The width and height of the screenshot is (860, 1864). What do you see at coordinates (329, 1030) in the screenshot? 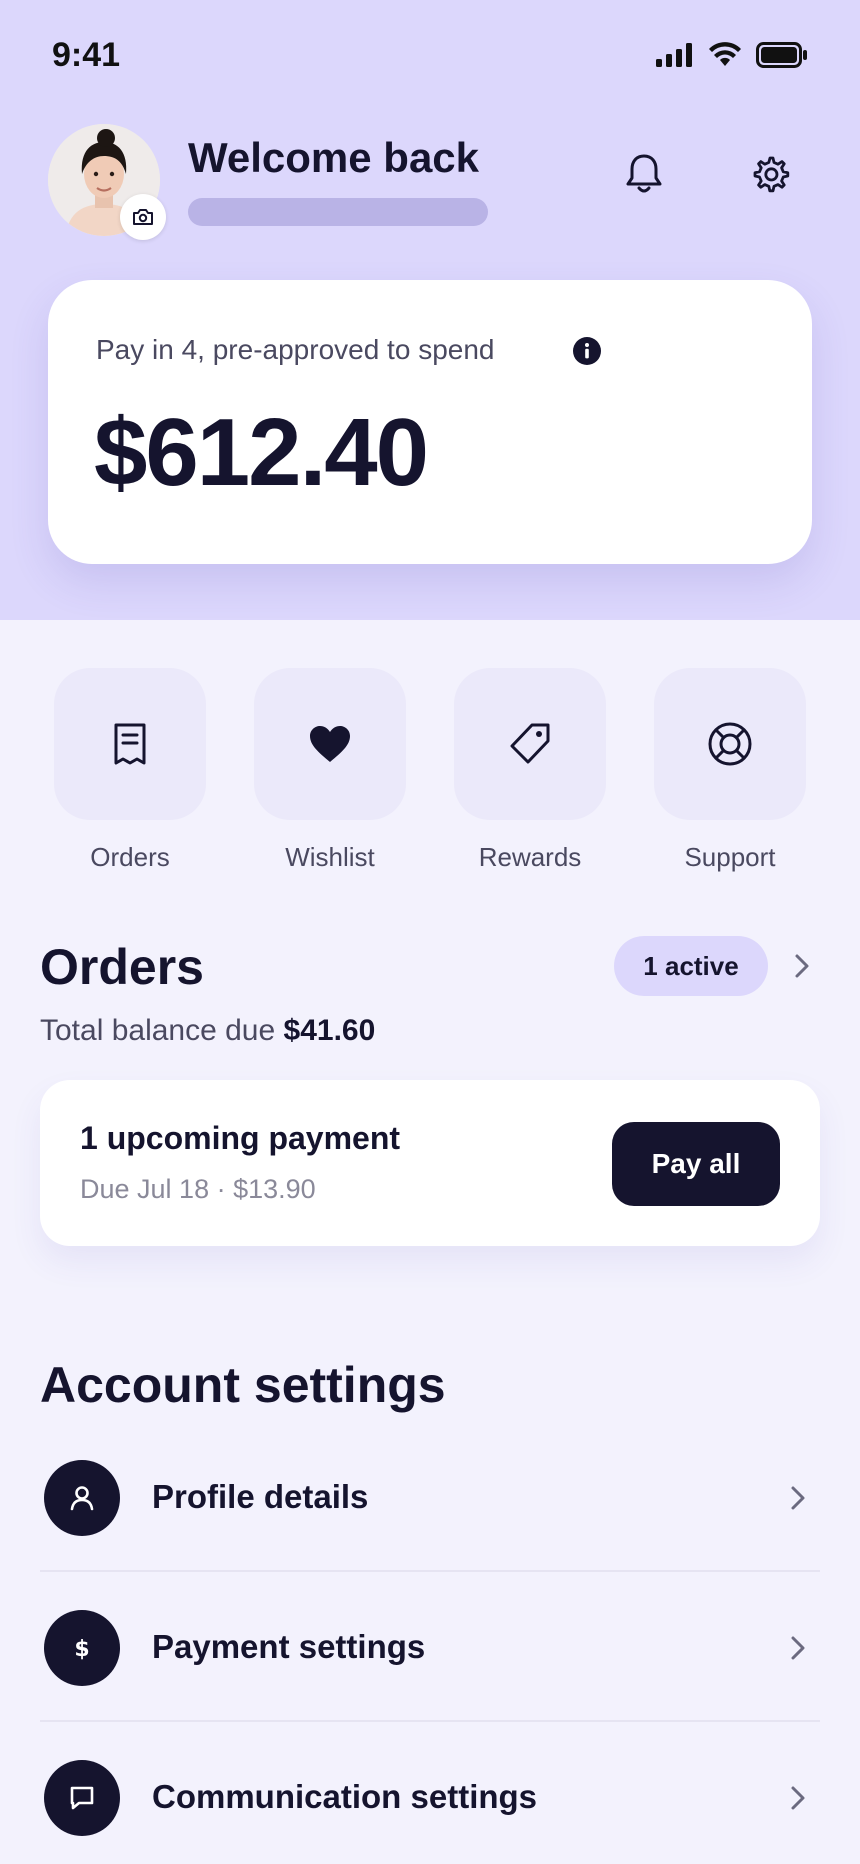
I see `balance-due-value: $41.60` at bounding box center [329, 1030].